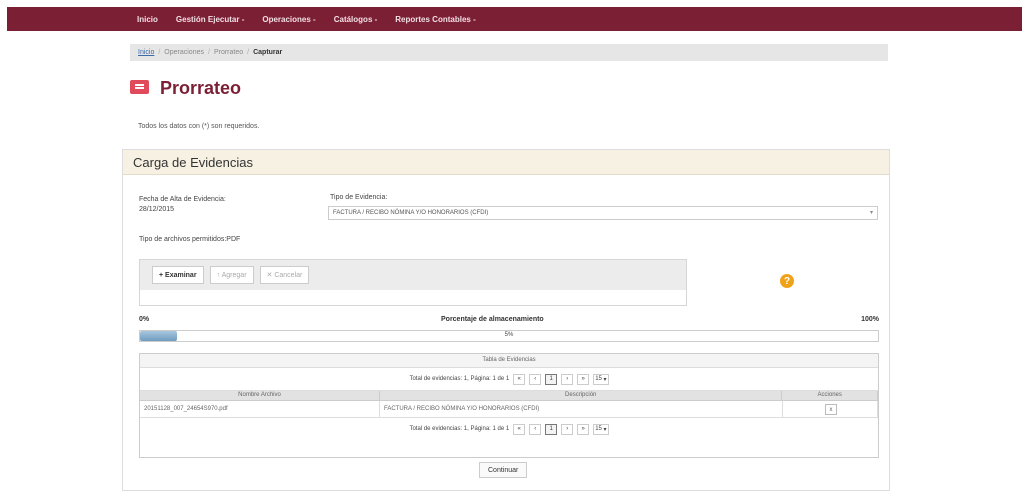 The image size is (1029, 492). What do you see at coordinates (435, 19) in the screenshot?
I see `nav-reportes: Reportes Contables -` at bounding box center [435, 19].